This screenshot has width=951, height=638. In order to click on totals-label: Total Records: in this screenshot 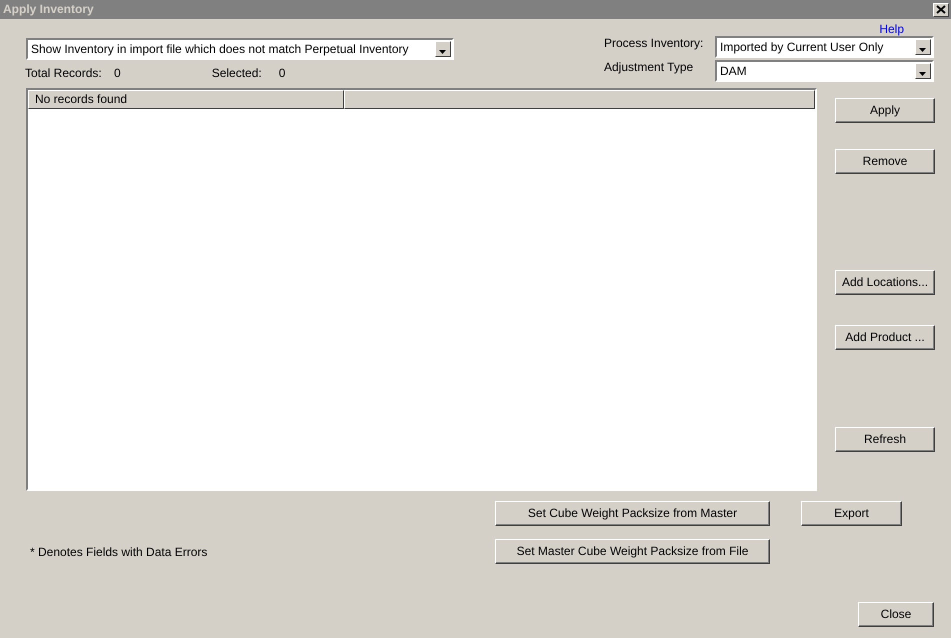, I will do `click(64, 73)`.